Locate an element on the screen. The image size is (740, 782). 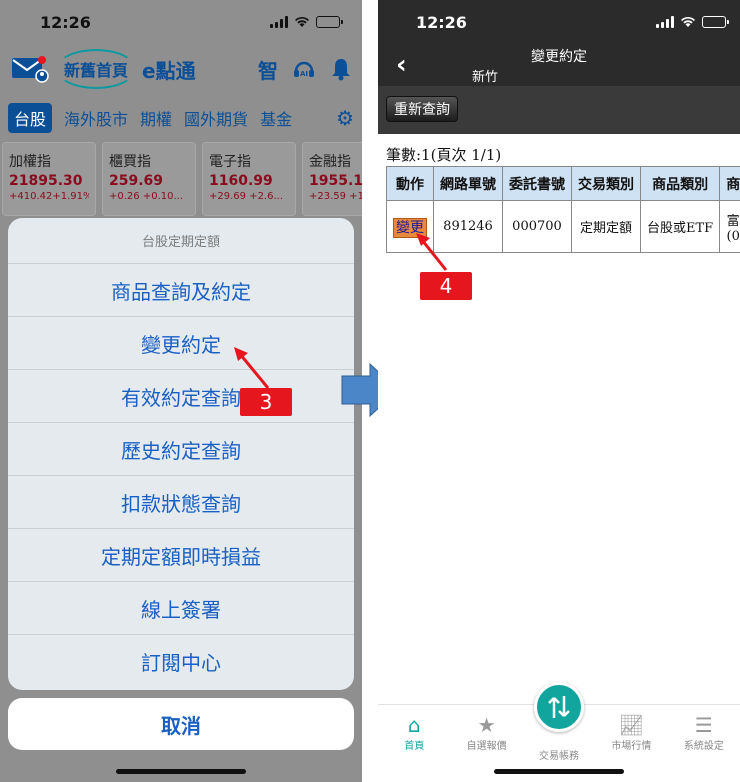
record-count: 筆數:1(頁次 1/1) is located at coordinates (444, 155).